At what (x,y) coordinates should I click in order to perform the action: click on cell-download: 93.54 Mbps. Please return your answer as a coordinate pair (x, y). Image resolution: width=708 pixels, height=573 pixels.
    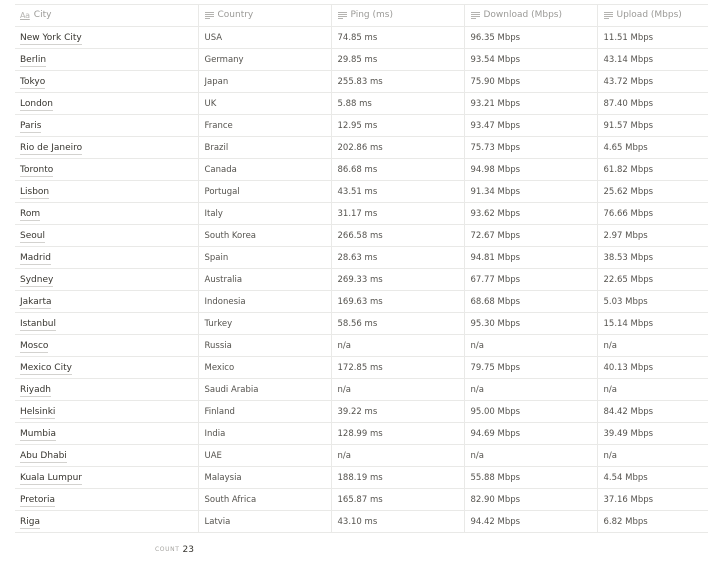
    Looking at the image, I should click on (530, 59).